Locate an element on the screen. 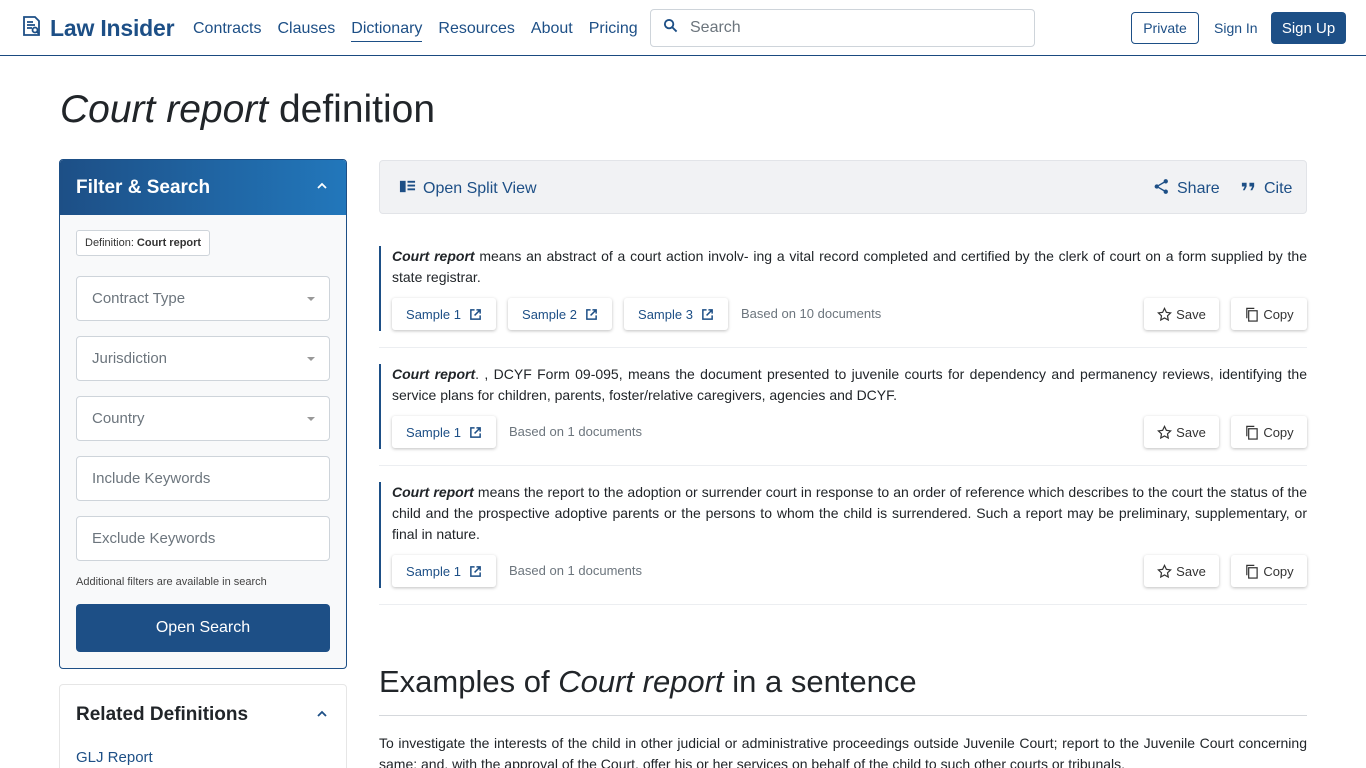 The width and height of the screenshot is (1366, 768). cite-label: Cite is located at coordinates (1278, 188).